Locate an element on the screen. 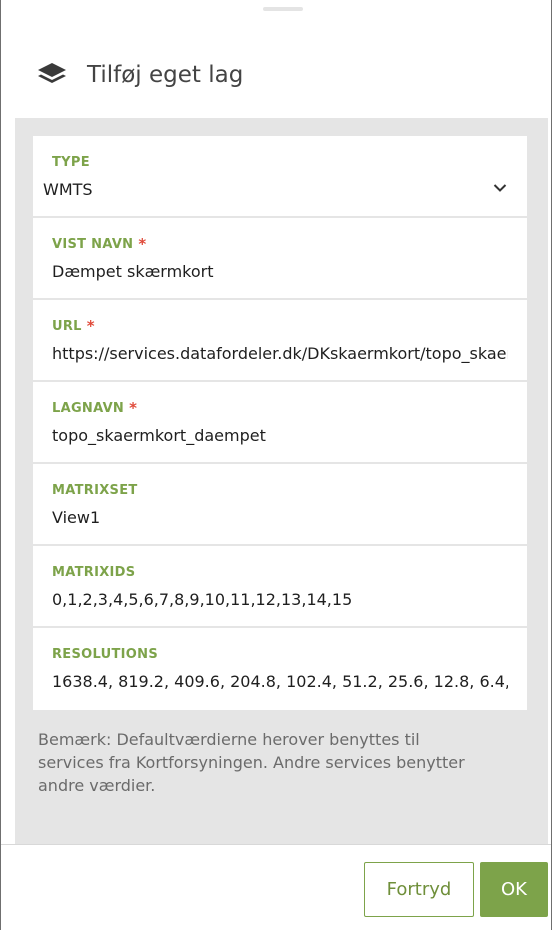 The width and height of the screenshot is (552, 930). type-label: TYPE is located at coordinates (71, 162).